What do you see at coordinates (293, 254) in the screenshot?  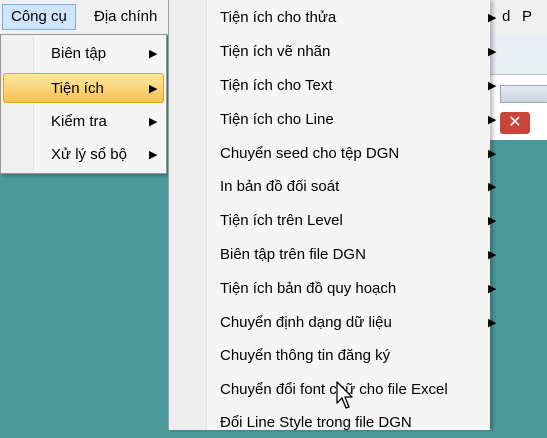 I see `menu-item-label: Biên tập trên file DGN` at bounding box center [293, 254].